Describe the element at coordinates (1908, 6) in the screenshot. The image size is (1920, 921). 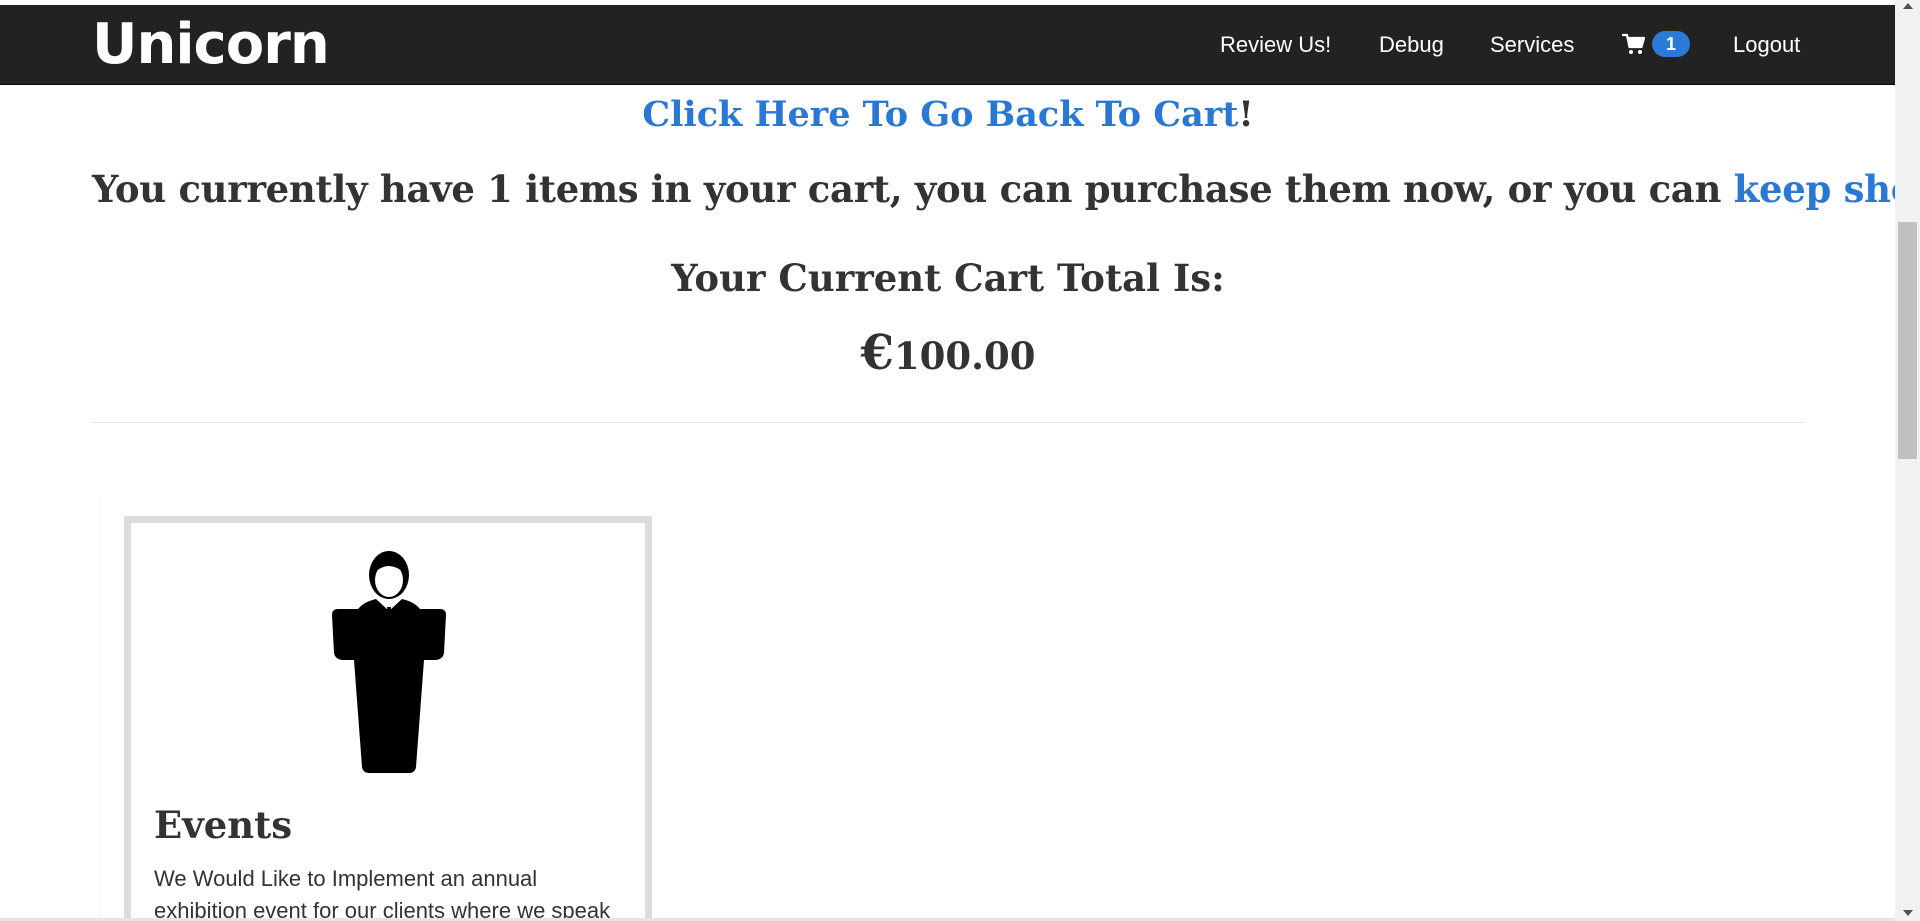
I see `scroll-up-icon` at that location.